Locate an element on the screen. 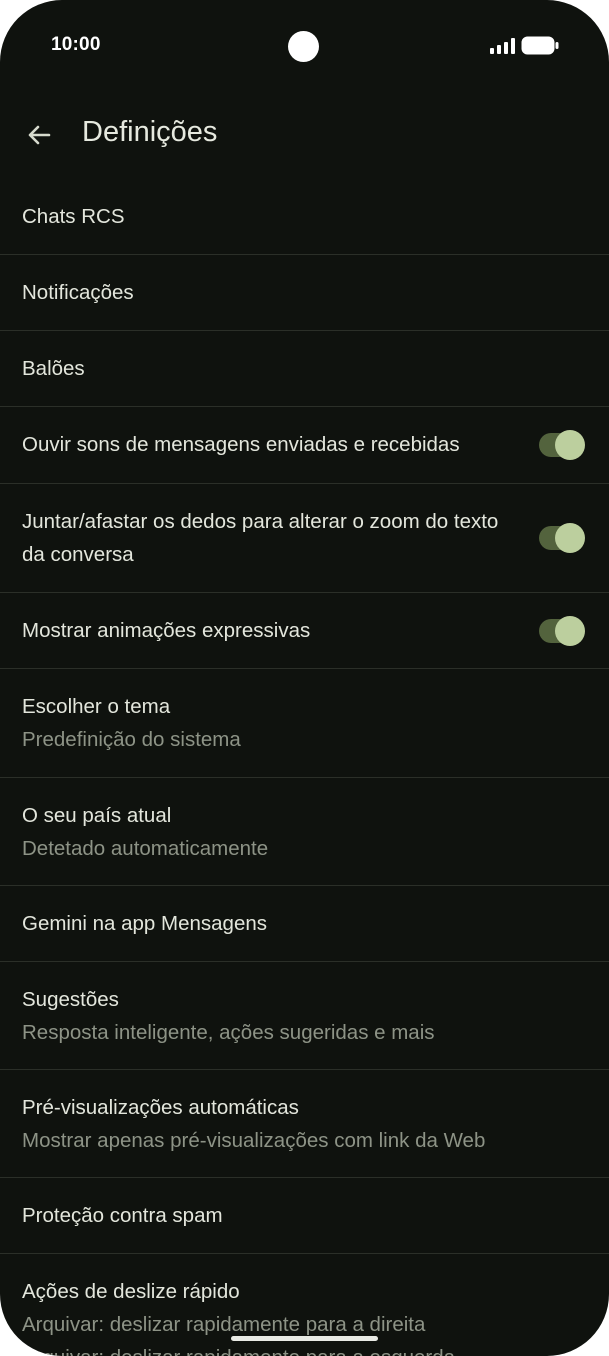 The width and height of the screenshot is (609, 1356). expressive-animations-toggle is located at coordinates (562, 630).